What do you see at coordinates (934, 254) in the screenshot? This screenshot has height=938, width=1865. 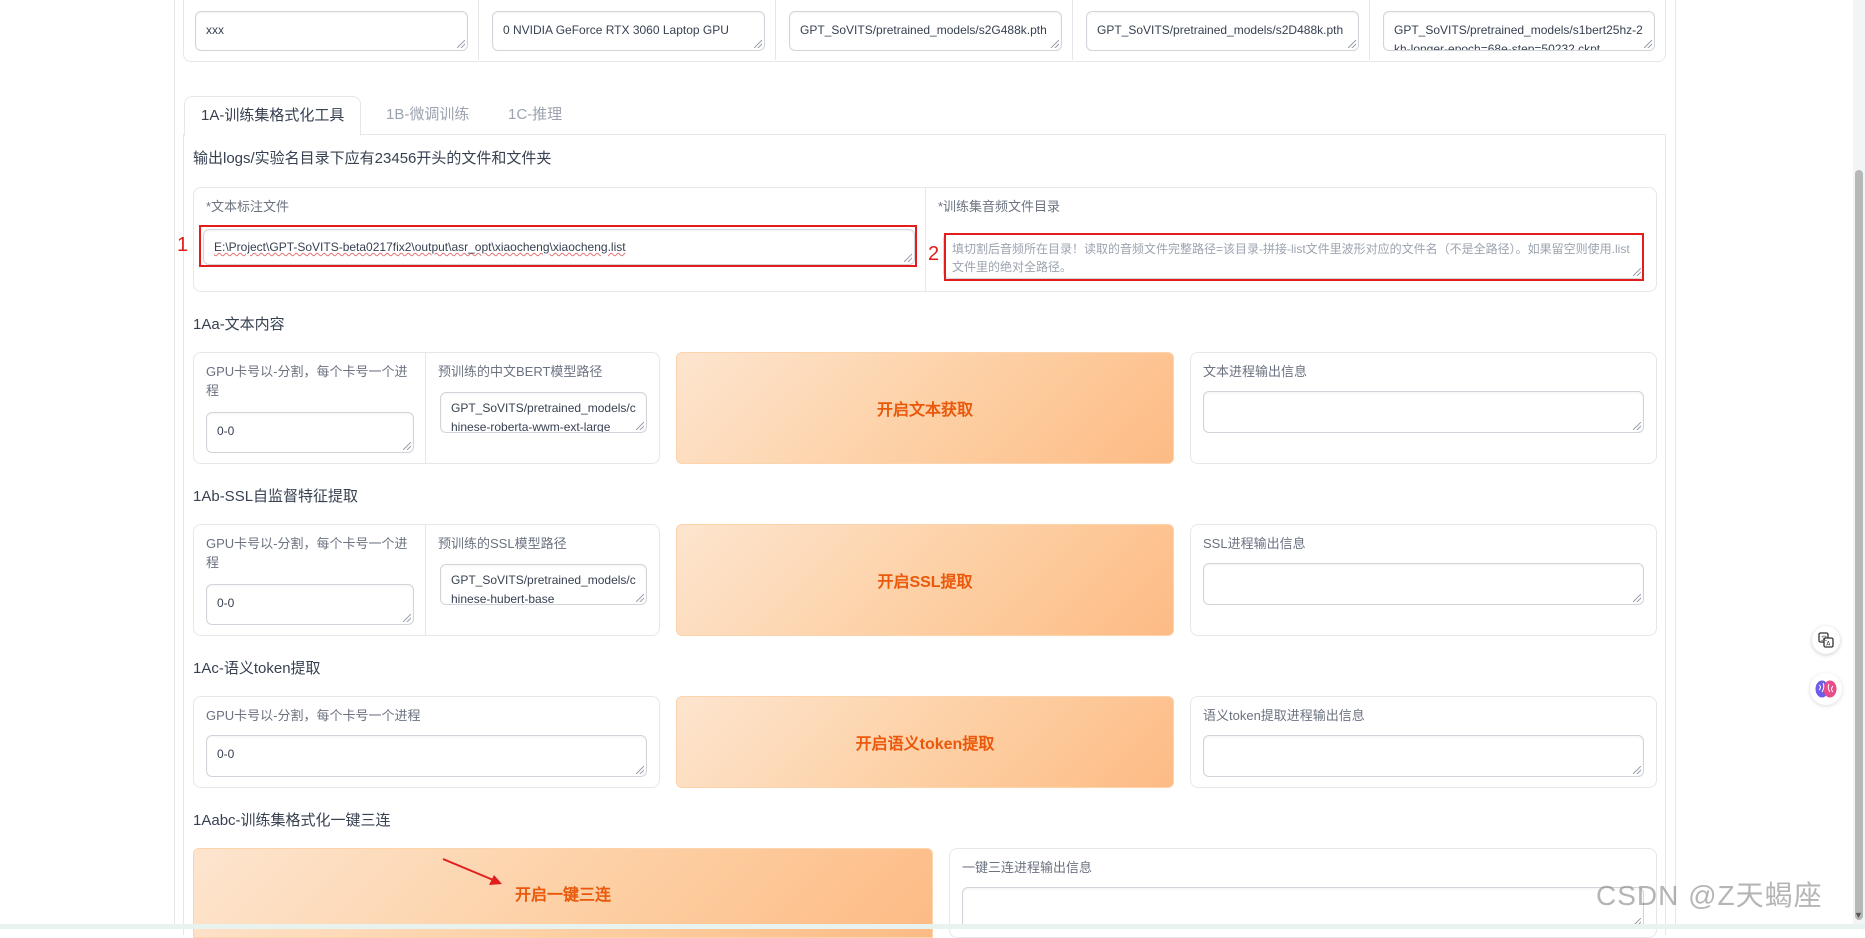 I see `annotation-marker-2: 2` at bounding box center [934, 254].